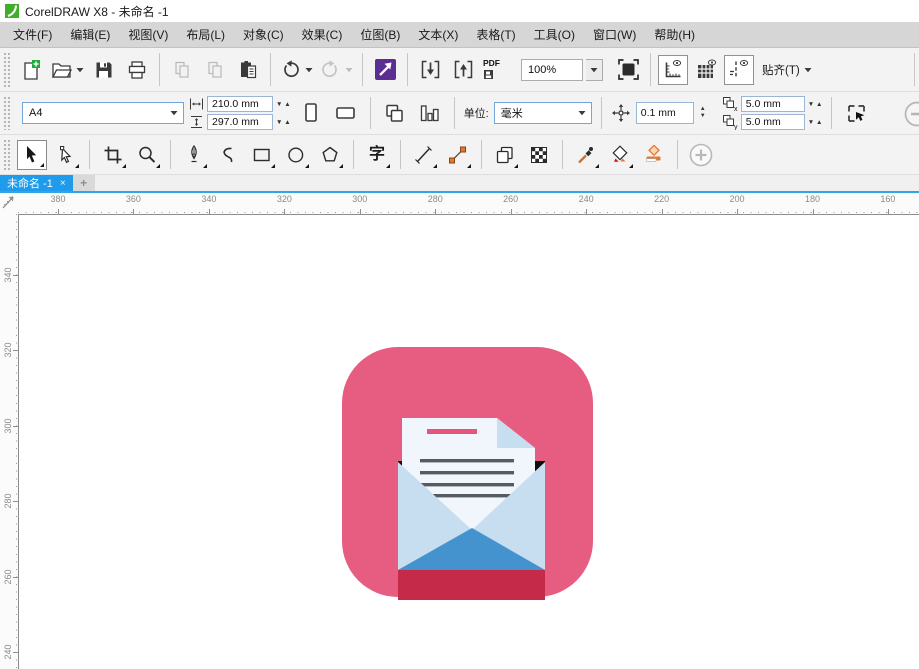 The image size is (919, 669). I want to click on print-icon, so click(137, 70).